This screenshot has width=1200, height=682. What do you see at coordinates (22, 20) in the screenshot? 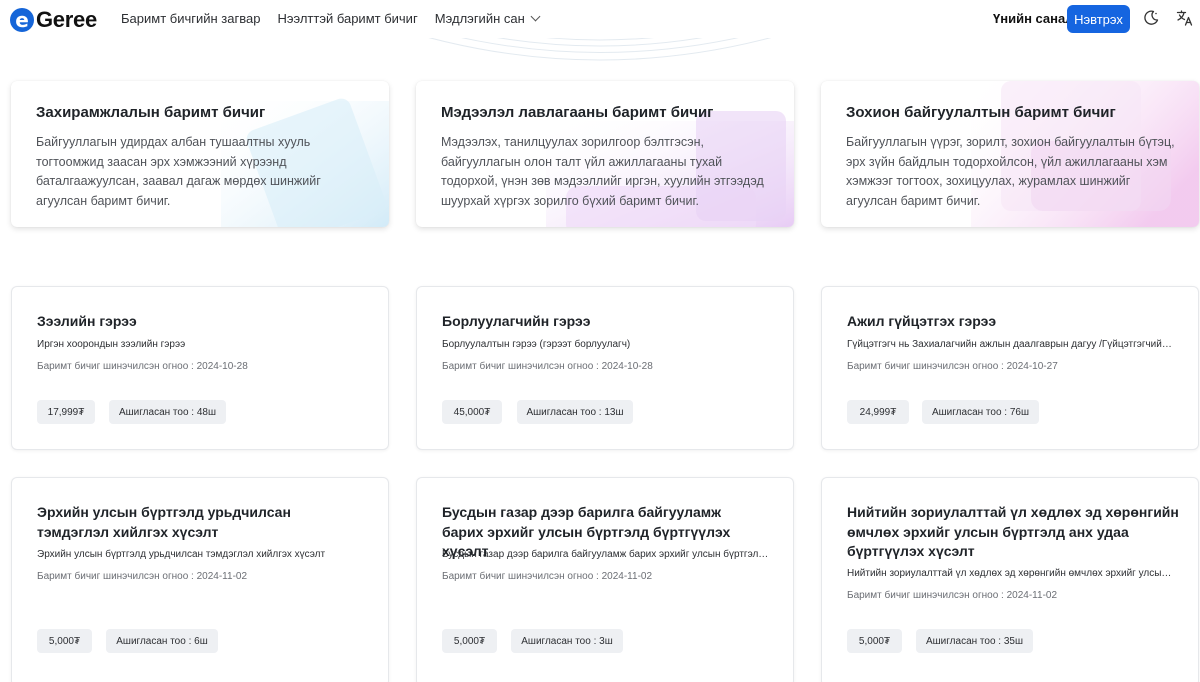
I see `logo-mark: e` at bounding box center [22, 20].